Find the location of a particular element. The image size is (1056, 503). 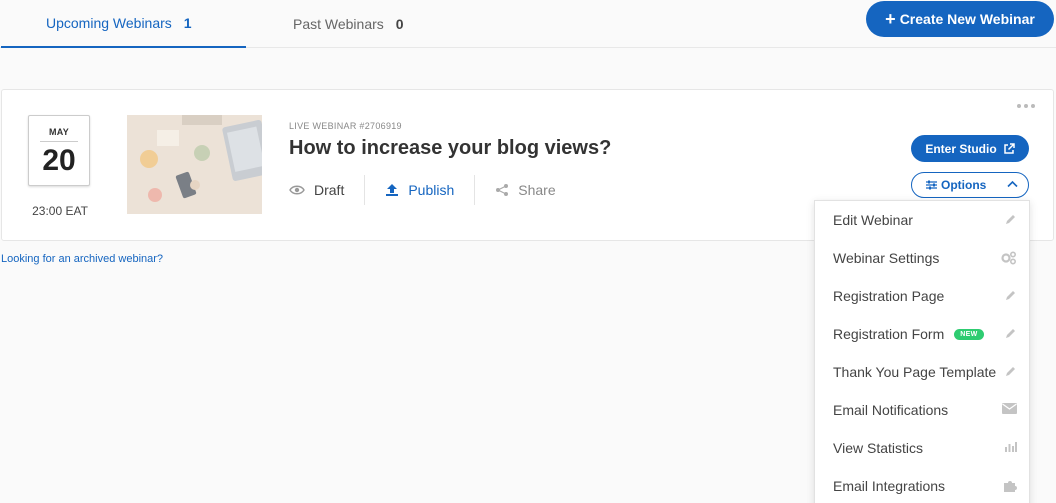

menu-item-thank-you-page-template: Thank You Page Template is located at coordinates (922, 372).